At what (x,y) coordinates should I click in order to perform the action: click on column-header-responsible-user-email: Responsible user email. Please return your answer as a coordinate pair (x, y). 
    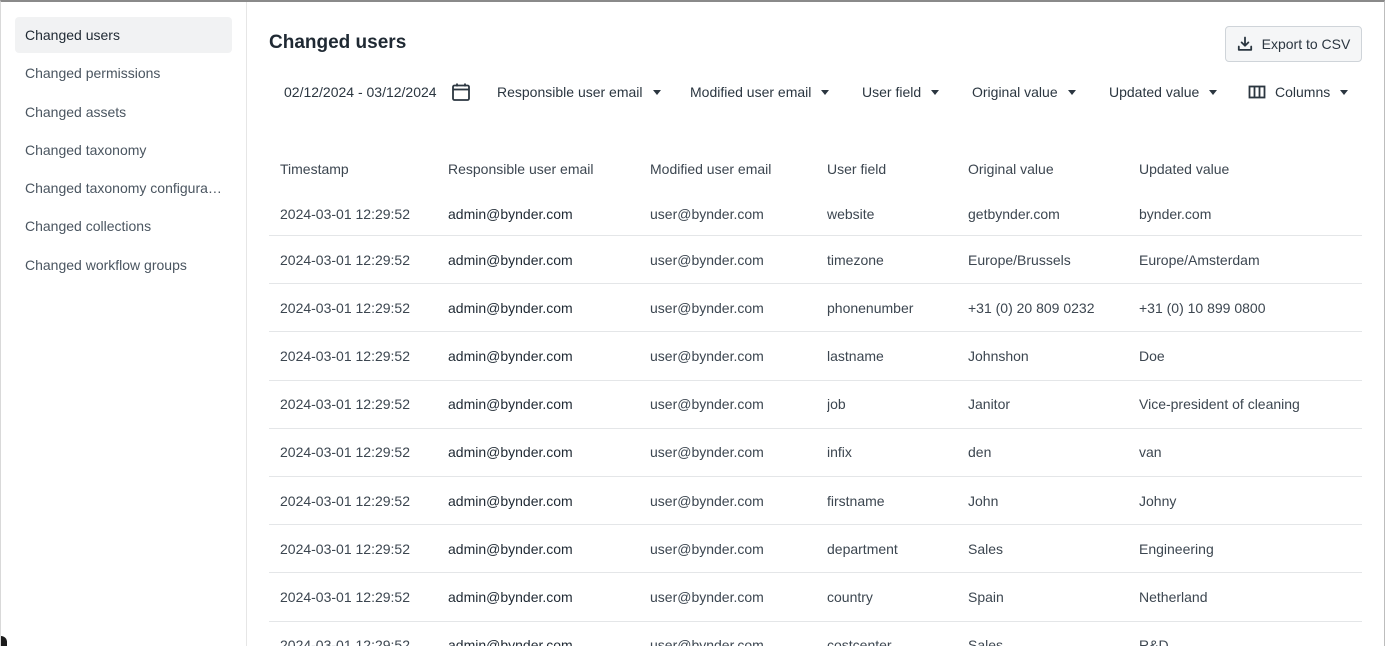
    Looking at the image, I should click on (549, 169).